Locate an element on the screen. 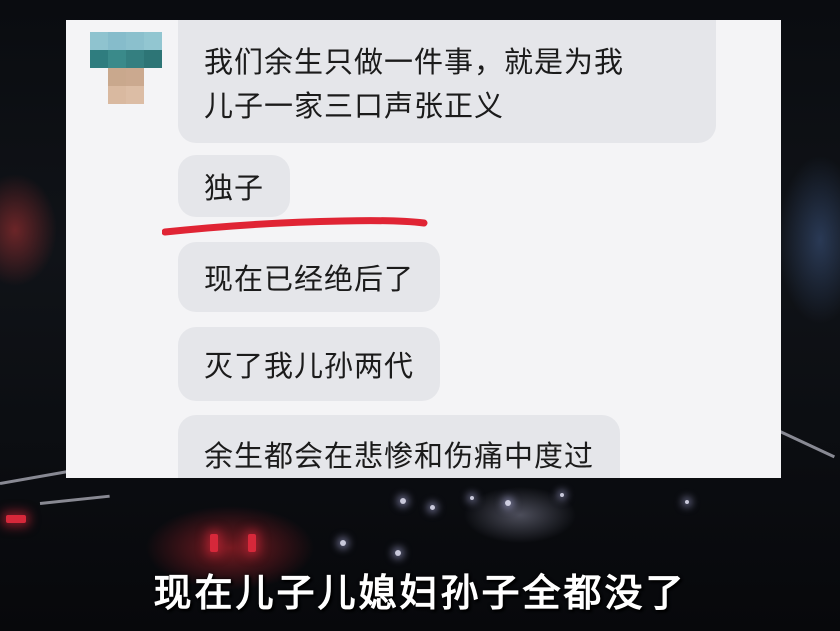  chat-message-bubble: 余生都会在悲惨和伤痛中度过 is located at coordinates (399, 446).